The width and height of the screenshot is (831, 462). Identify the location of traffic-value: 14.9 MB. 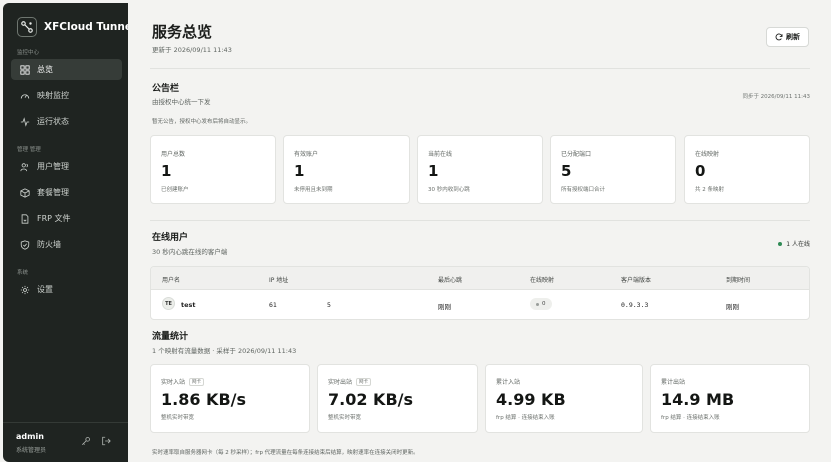
(698, 399).